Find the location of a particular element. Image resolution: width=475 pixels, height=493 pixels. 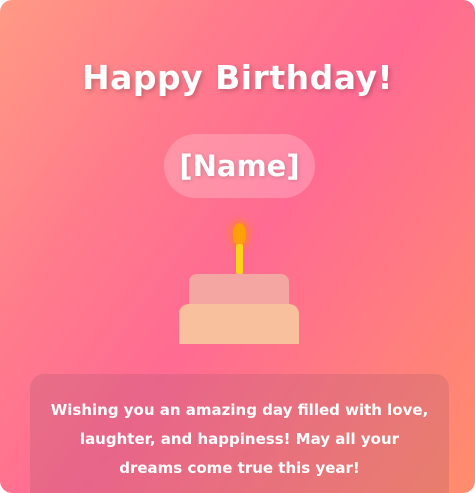

card-title: Happy Birthday! is located at coordinates (237, 77).